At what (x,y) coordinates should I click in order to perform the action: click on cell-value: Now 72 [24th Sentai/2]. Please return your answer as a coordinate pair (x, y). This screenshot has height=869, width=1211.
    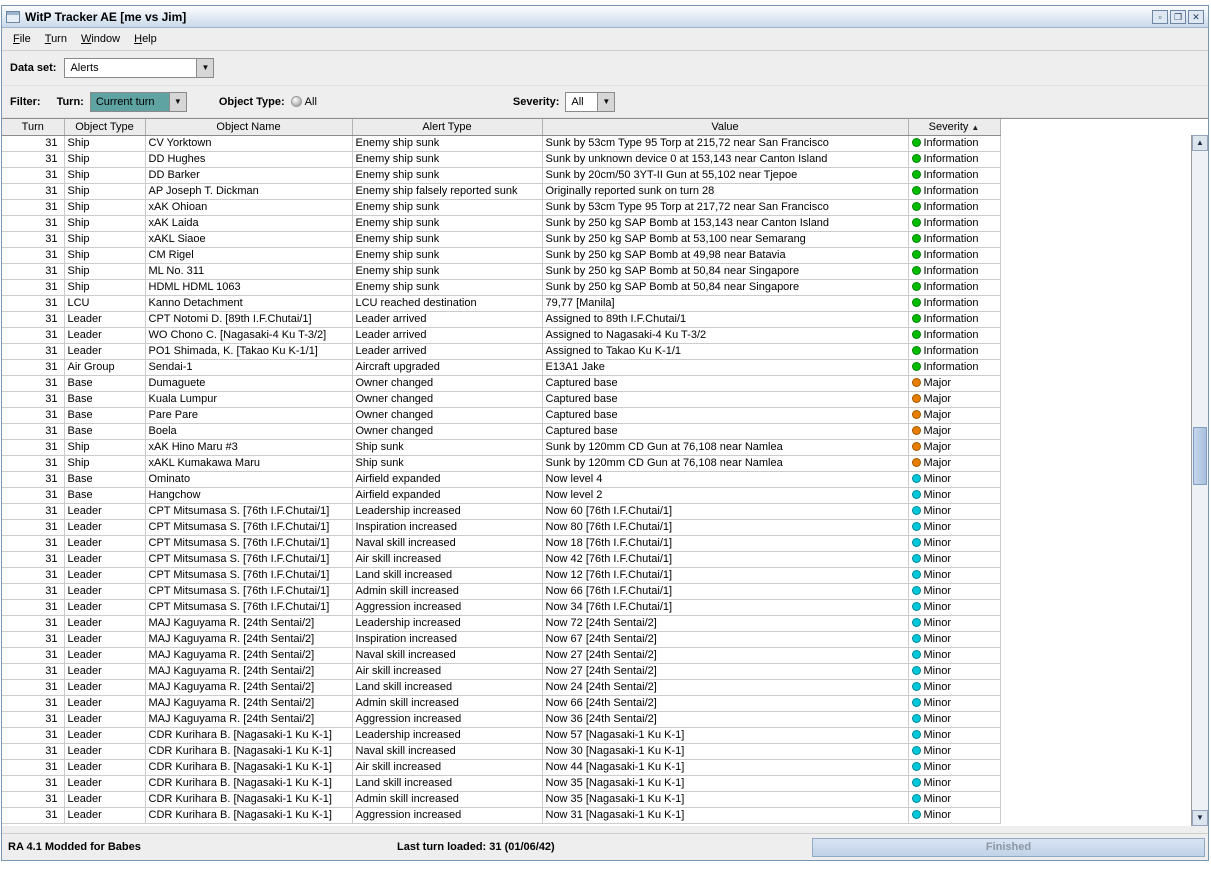
    Looking at the image, I should click on (725, 623).